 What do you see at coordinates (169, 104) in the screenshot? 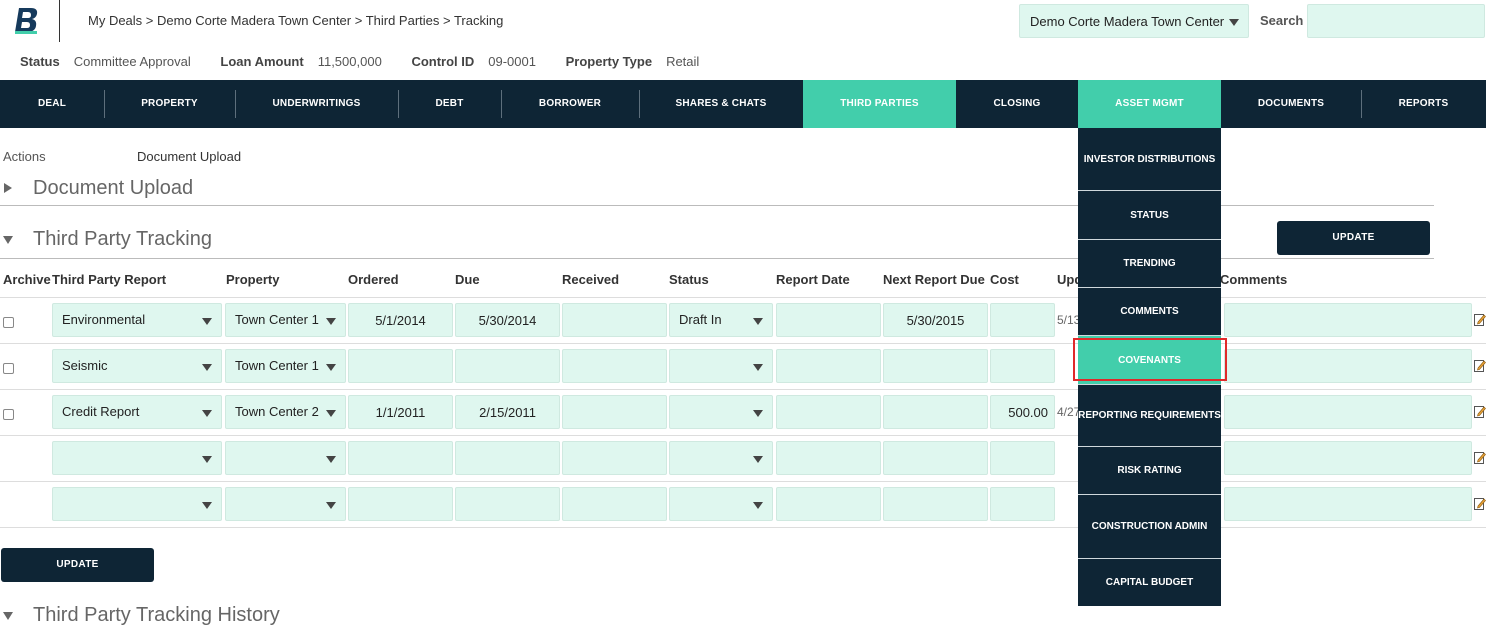
I see `nav-property: PROPERTY` at bounding box center [169, 104].